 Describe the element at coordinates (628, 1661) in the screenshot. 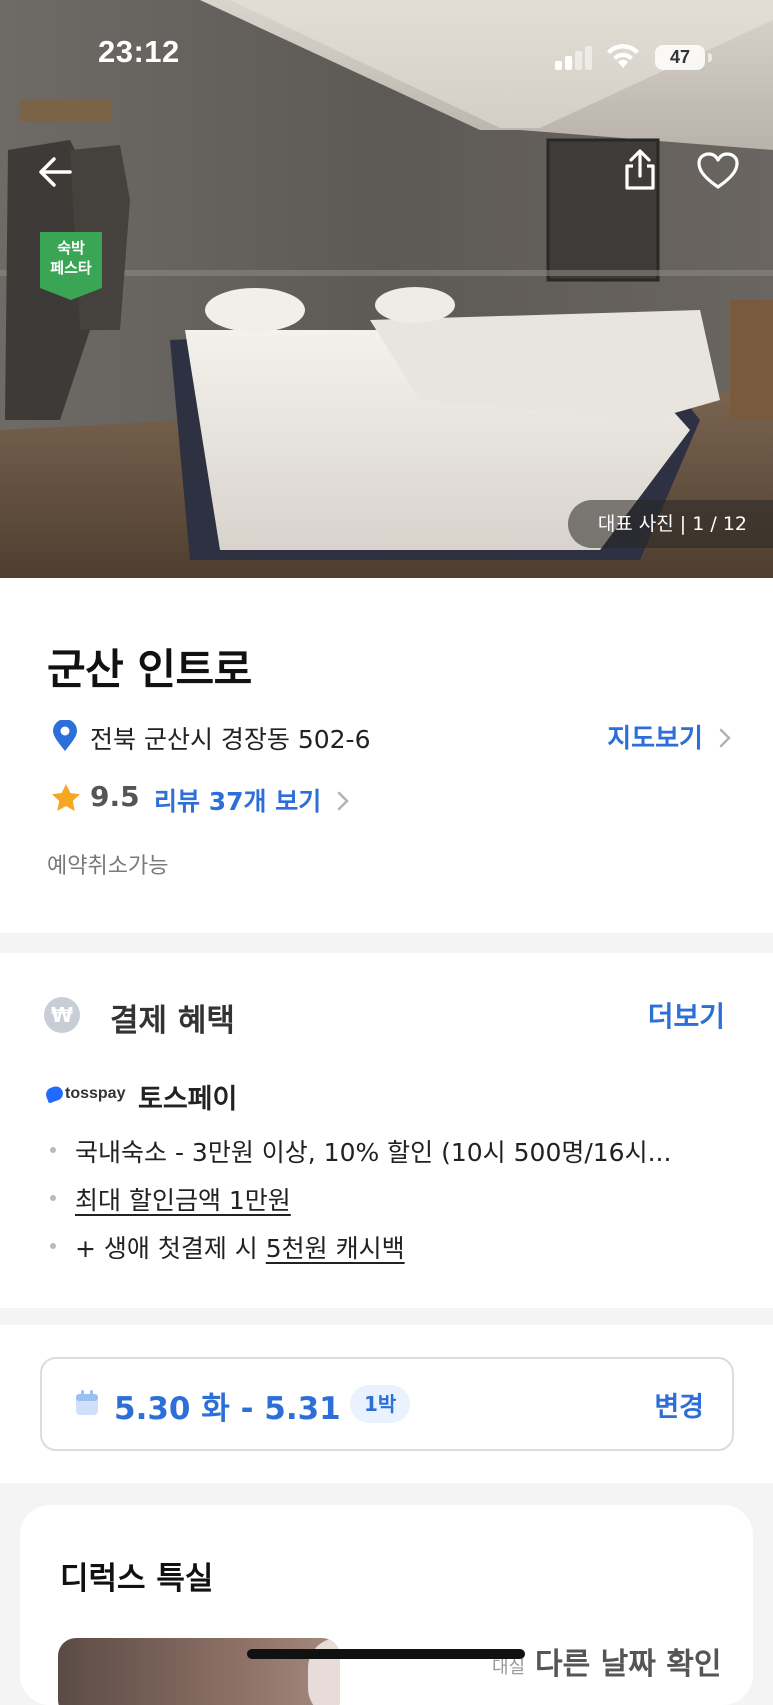

I see `check-other-dates: 다른 날짜 확인` at that location.